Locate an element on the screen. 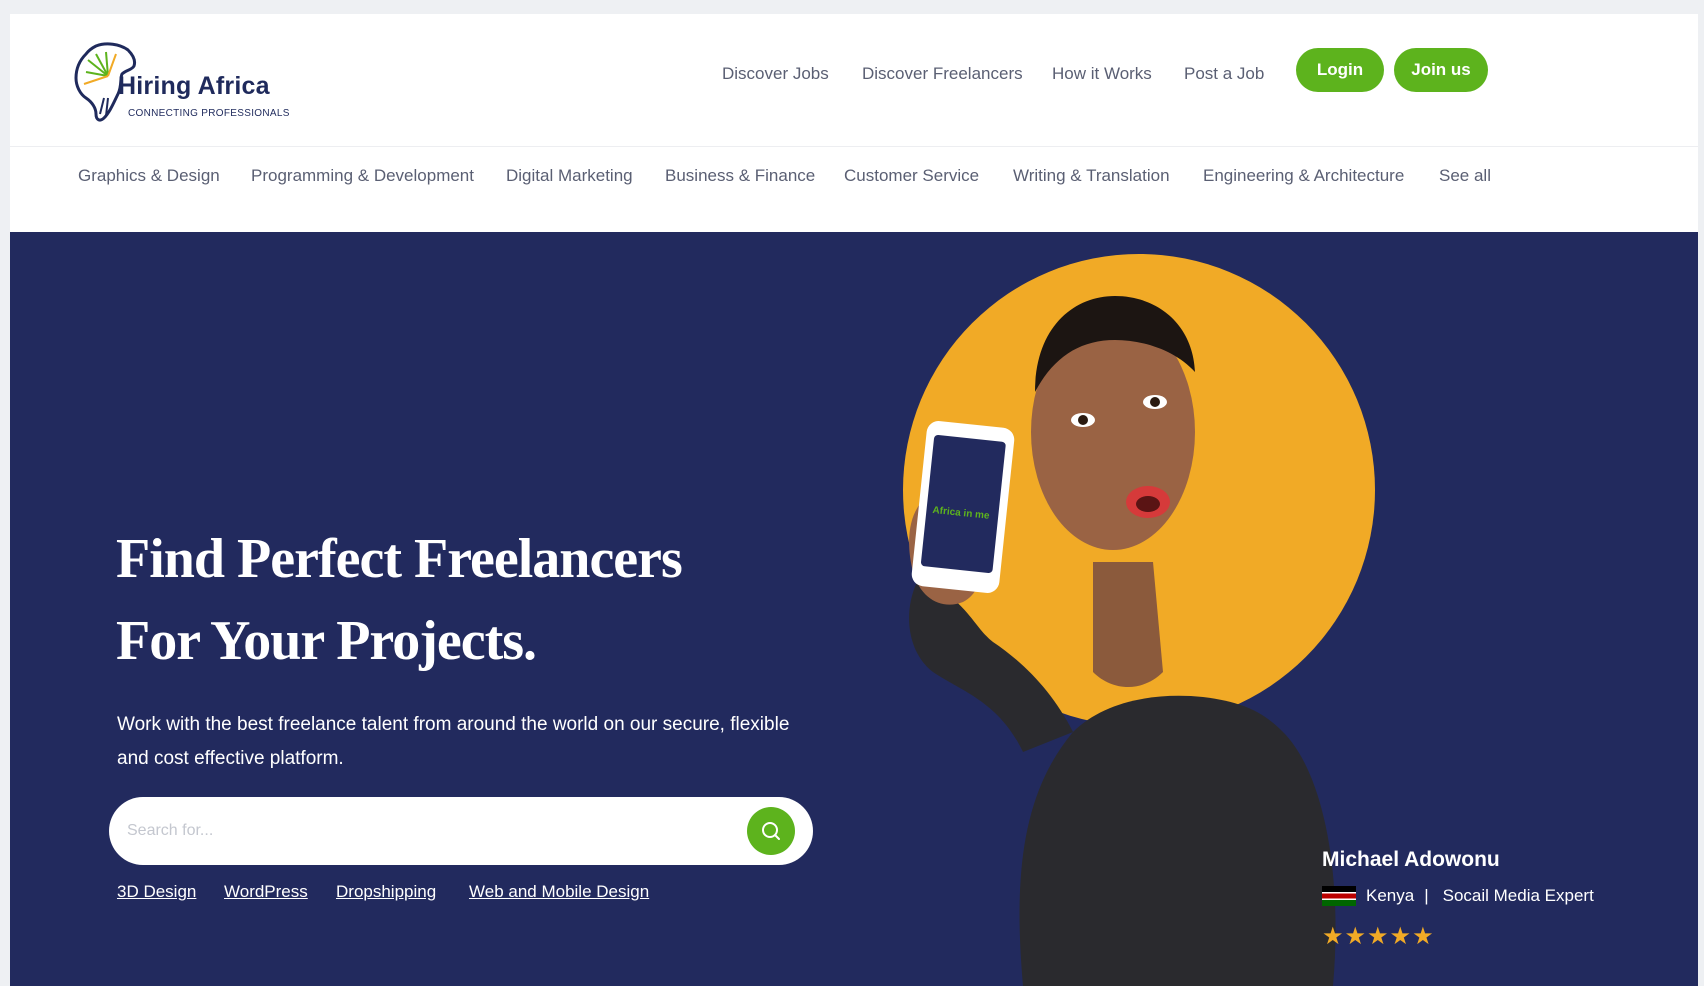  login-button: Login is located at coordinates (1340, 70).